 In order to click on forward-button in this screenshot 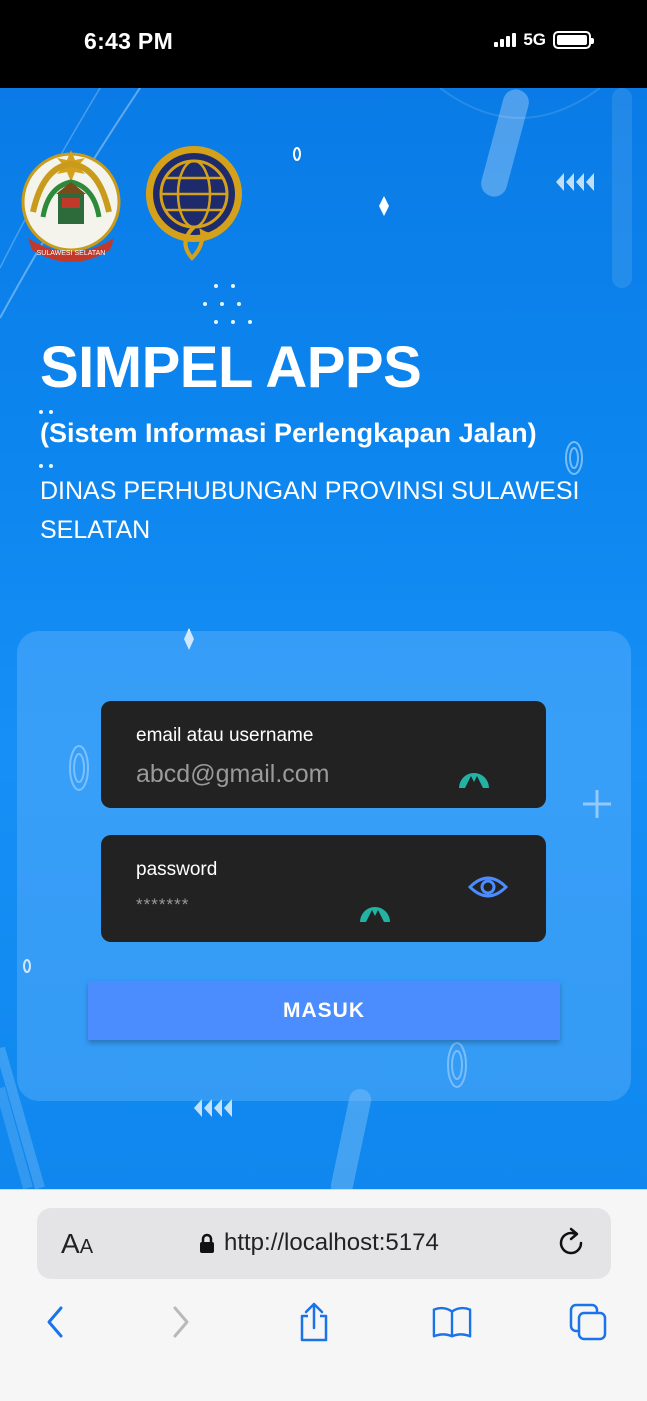, I will do `click(181, 1322)`.